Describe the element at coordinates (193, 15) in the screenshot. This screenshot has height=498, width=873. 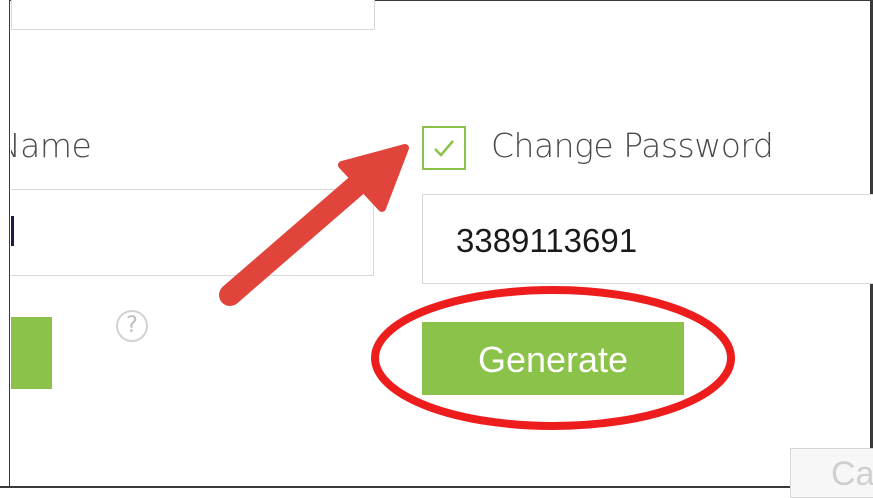
I see `top-text-field` at that location.